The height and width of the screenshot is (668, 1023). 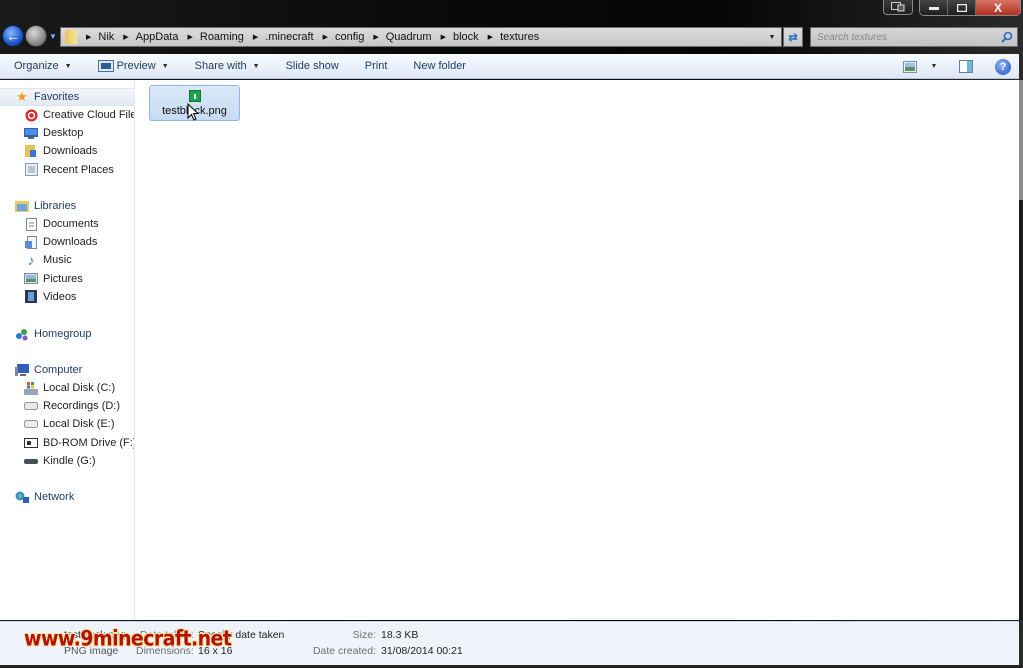 I want to click on help-button: ?, so click(x=1003, y=66).